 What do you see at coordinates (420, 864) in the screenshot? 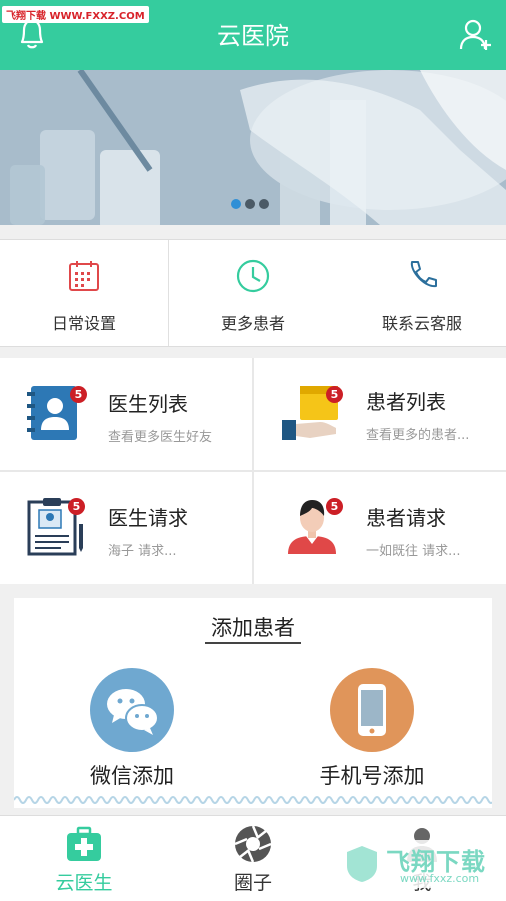
I see `watermark-logo: 飞翔下载 www.fxxz.com` at bounding box center [420, 864].